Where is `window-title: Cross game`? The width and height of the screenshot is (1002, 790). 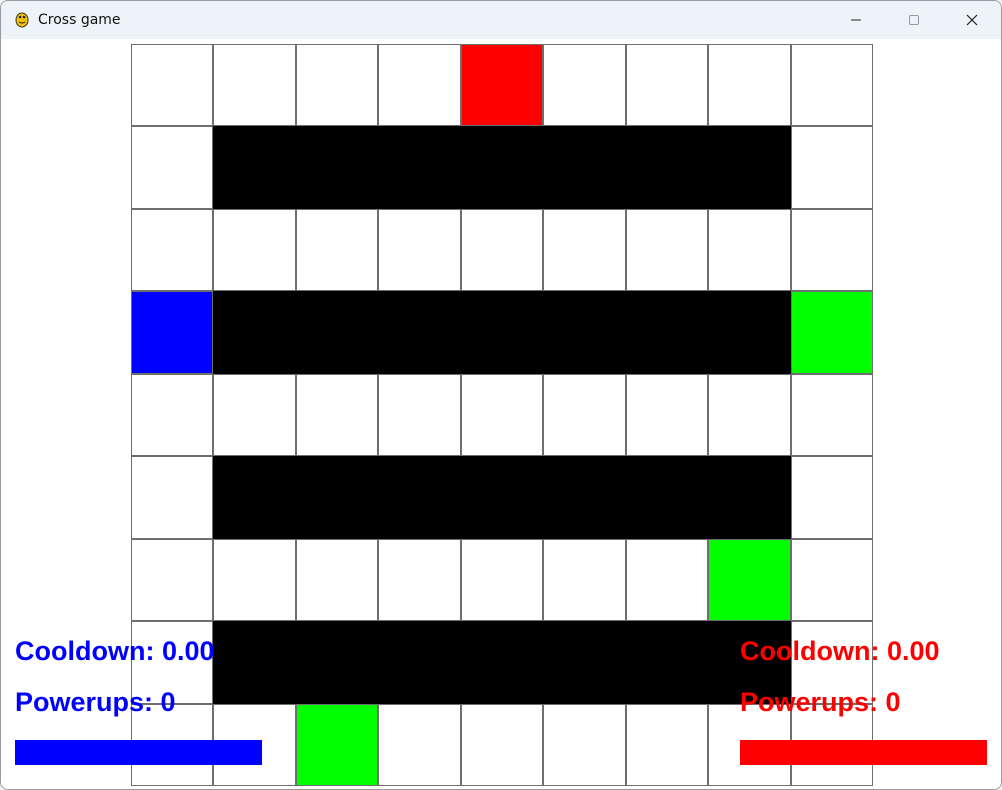 window-title: Cross game is located at coordinates (79, 20).